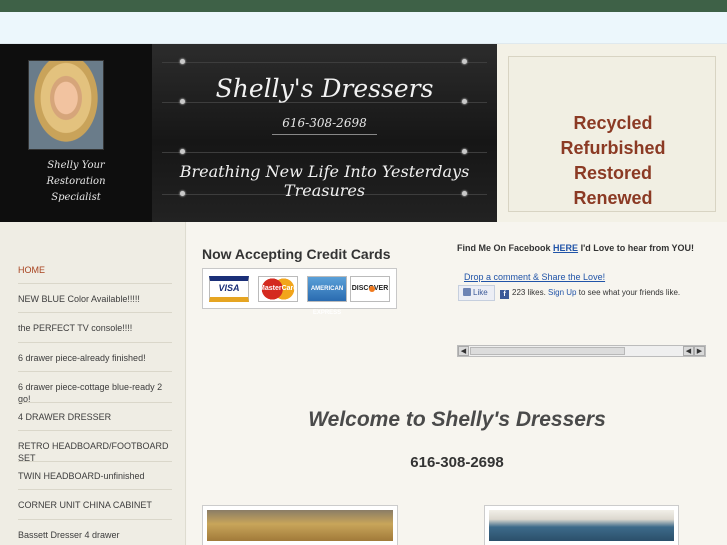  I want to click on caption-line-3: Specialist, so click(76, 197).